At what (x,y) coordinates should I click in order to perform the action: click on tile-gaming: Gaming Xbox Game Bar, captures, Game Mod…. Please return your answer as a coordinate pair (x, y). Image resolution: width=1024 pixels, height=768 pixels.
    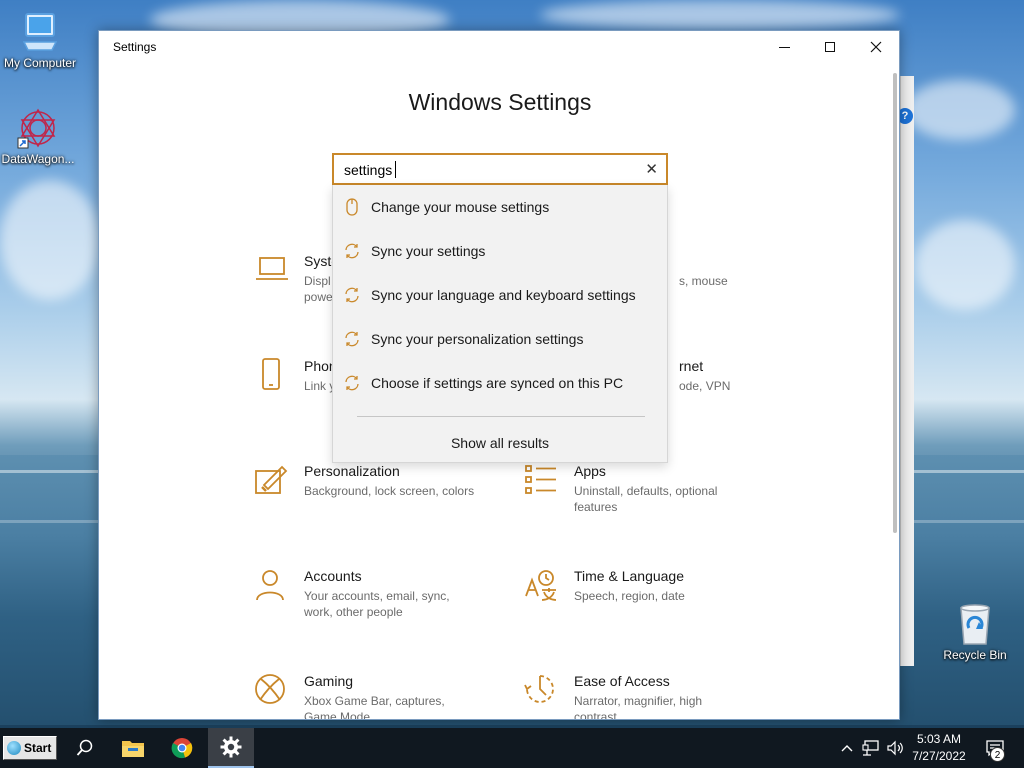
    Looking at the image, I should click on (379, 696).